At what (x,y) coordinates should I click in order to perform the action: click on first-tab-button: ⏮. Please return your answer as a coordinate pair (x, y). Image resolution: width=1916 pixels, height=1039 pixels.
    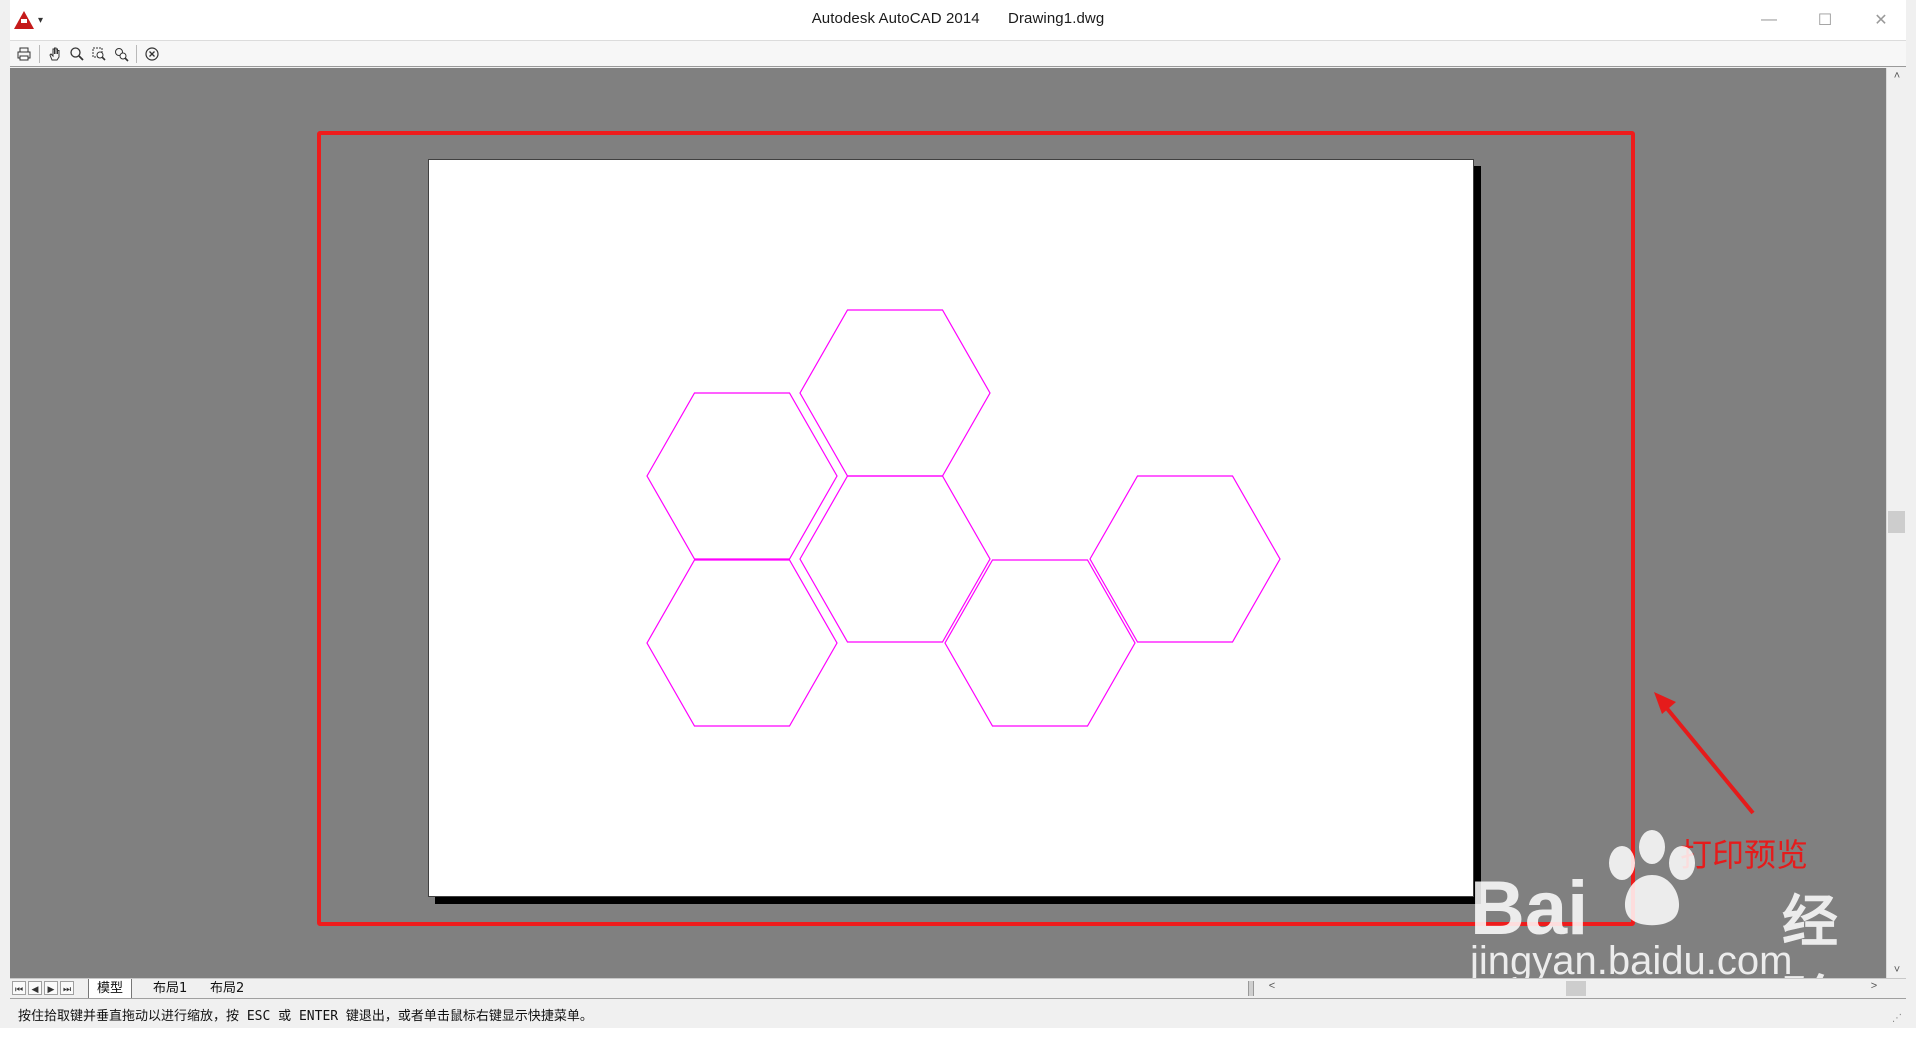
    Looking at the image, I should click on (19, 988).